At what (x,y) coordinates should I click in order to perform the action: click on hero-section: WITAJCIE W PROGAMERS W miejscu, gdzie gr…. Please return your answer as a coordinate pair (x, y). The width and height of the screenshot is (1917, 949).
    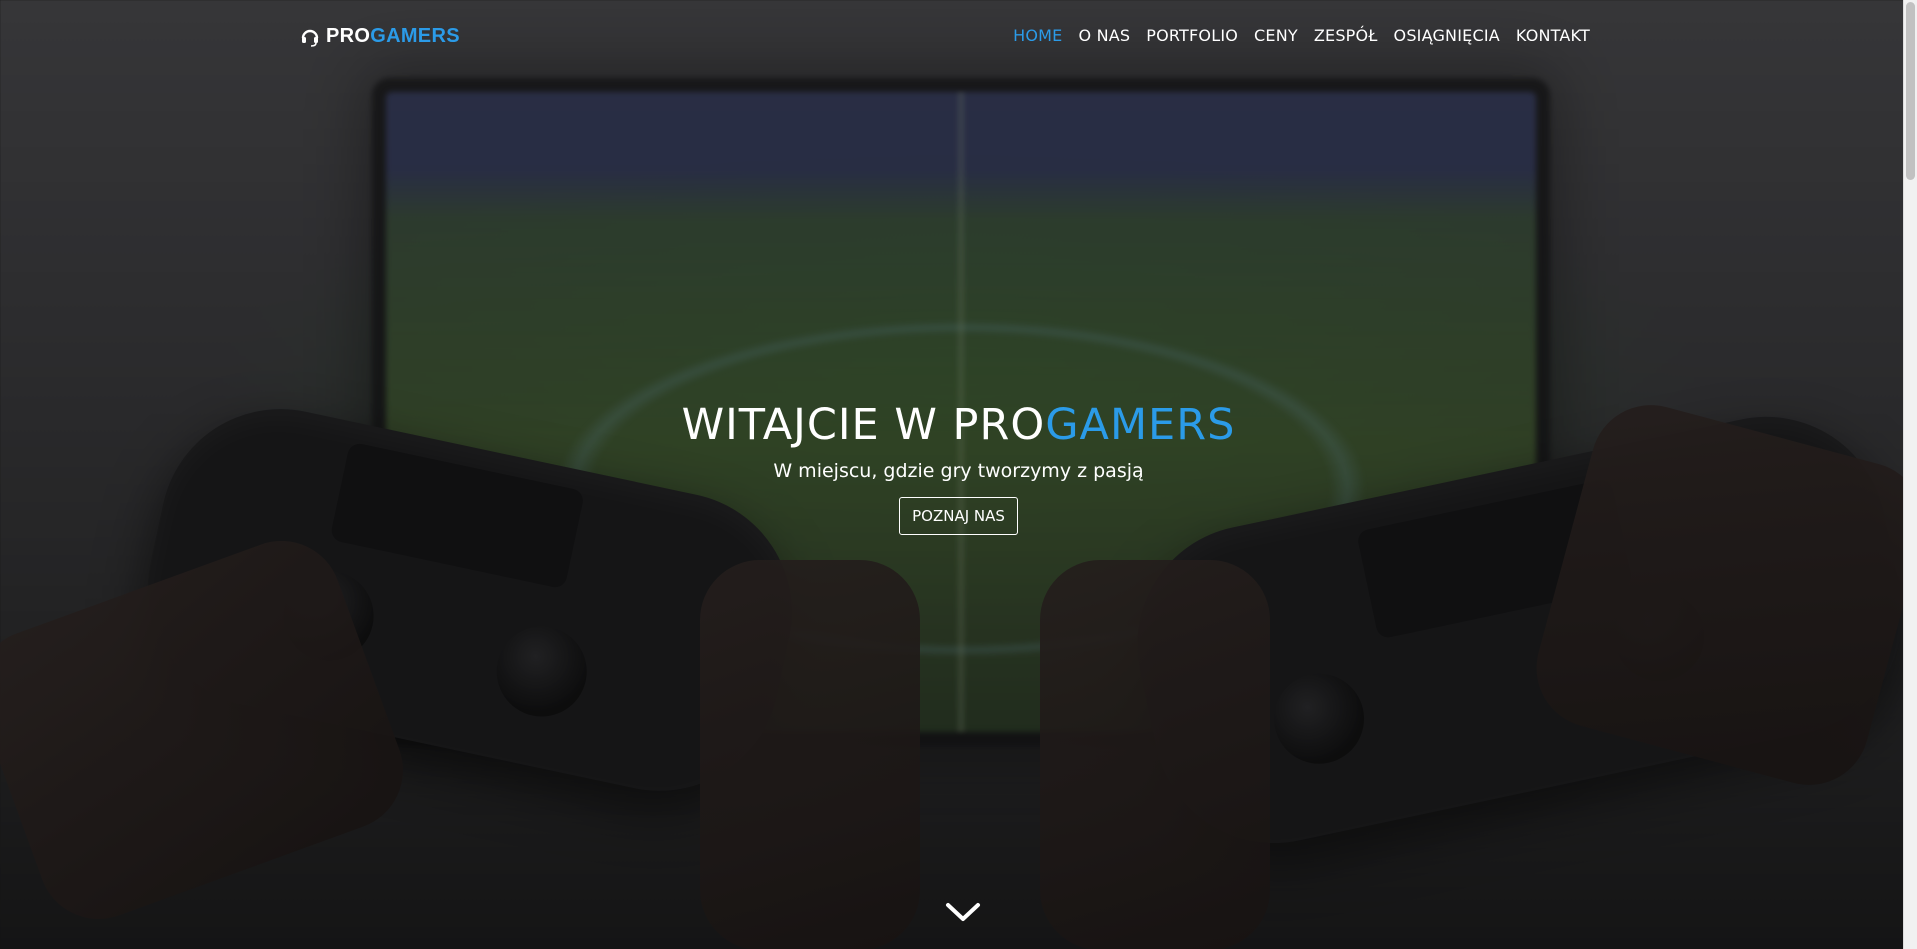
    Looking at the image, I should click on (958, 467).